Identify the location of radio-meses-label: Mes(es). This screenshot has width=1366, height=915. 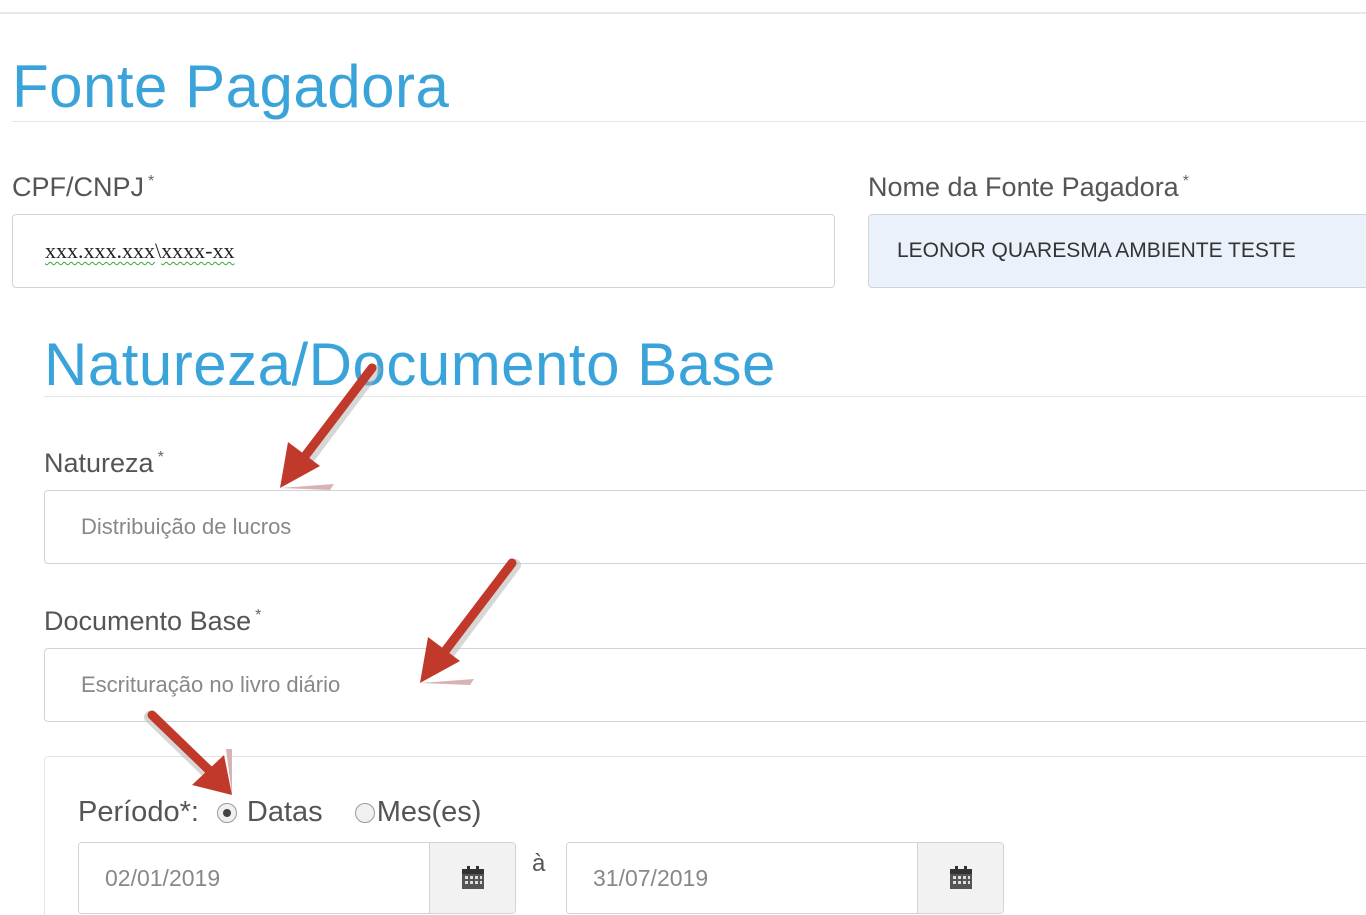
(429, 812).